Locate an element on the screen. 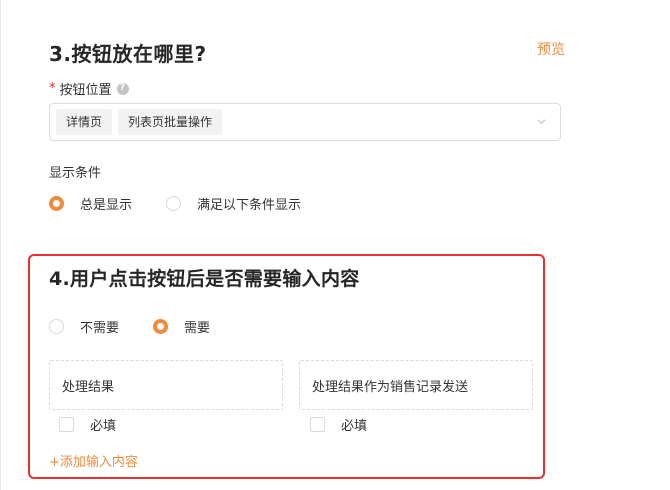 The width and height of the screenshot is (670, 490). input-field-2: 处理结果作为销售记录发送 is located at coordinates (416, 385).